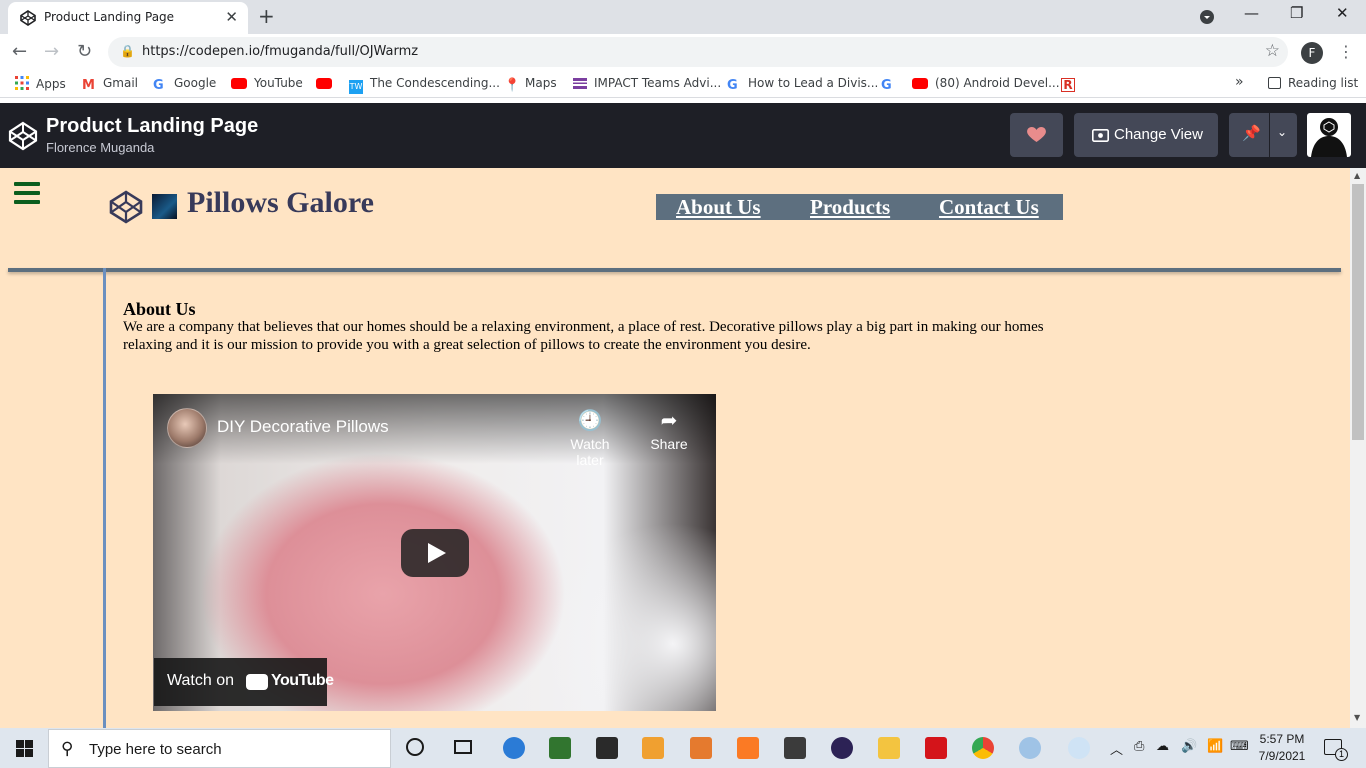 This screenshot has width=1366, height=768. I want to click on video-title: DIY Decorative Pillows, so click(303, 427).